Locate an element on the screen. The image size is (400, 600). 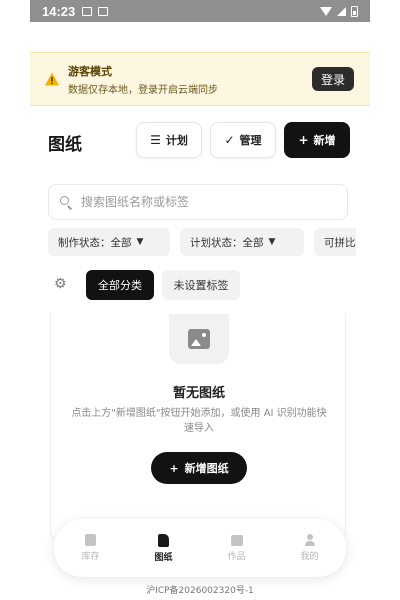
filter-label: 计划状态：全部 is located at coordinates (227, 242).